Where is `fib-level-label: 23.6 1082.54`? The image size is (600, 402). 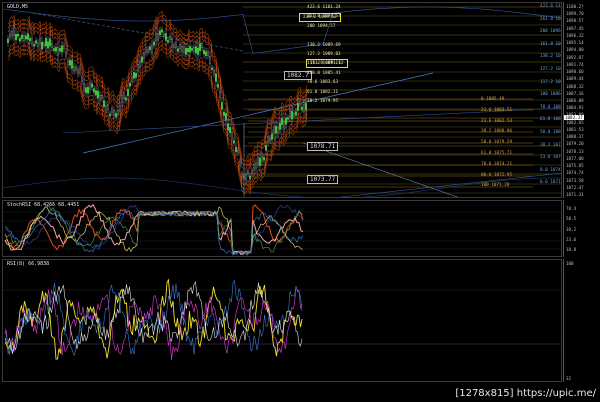 fib-level-label: 23.6 1082.54 is located at coordinates (497, 121).